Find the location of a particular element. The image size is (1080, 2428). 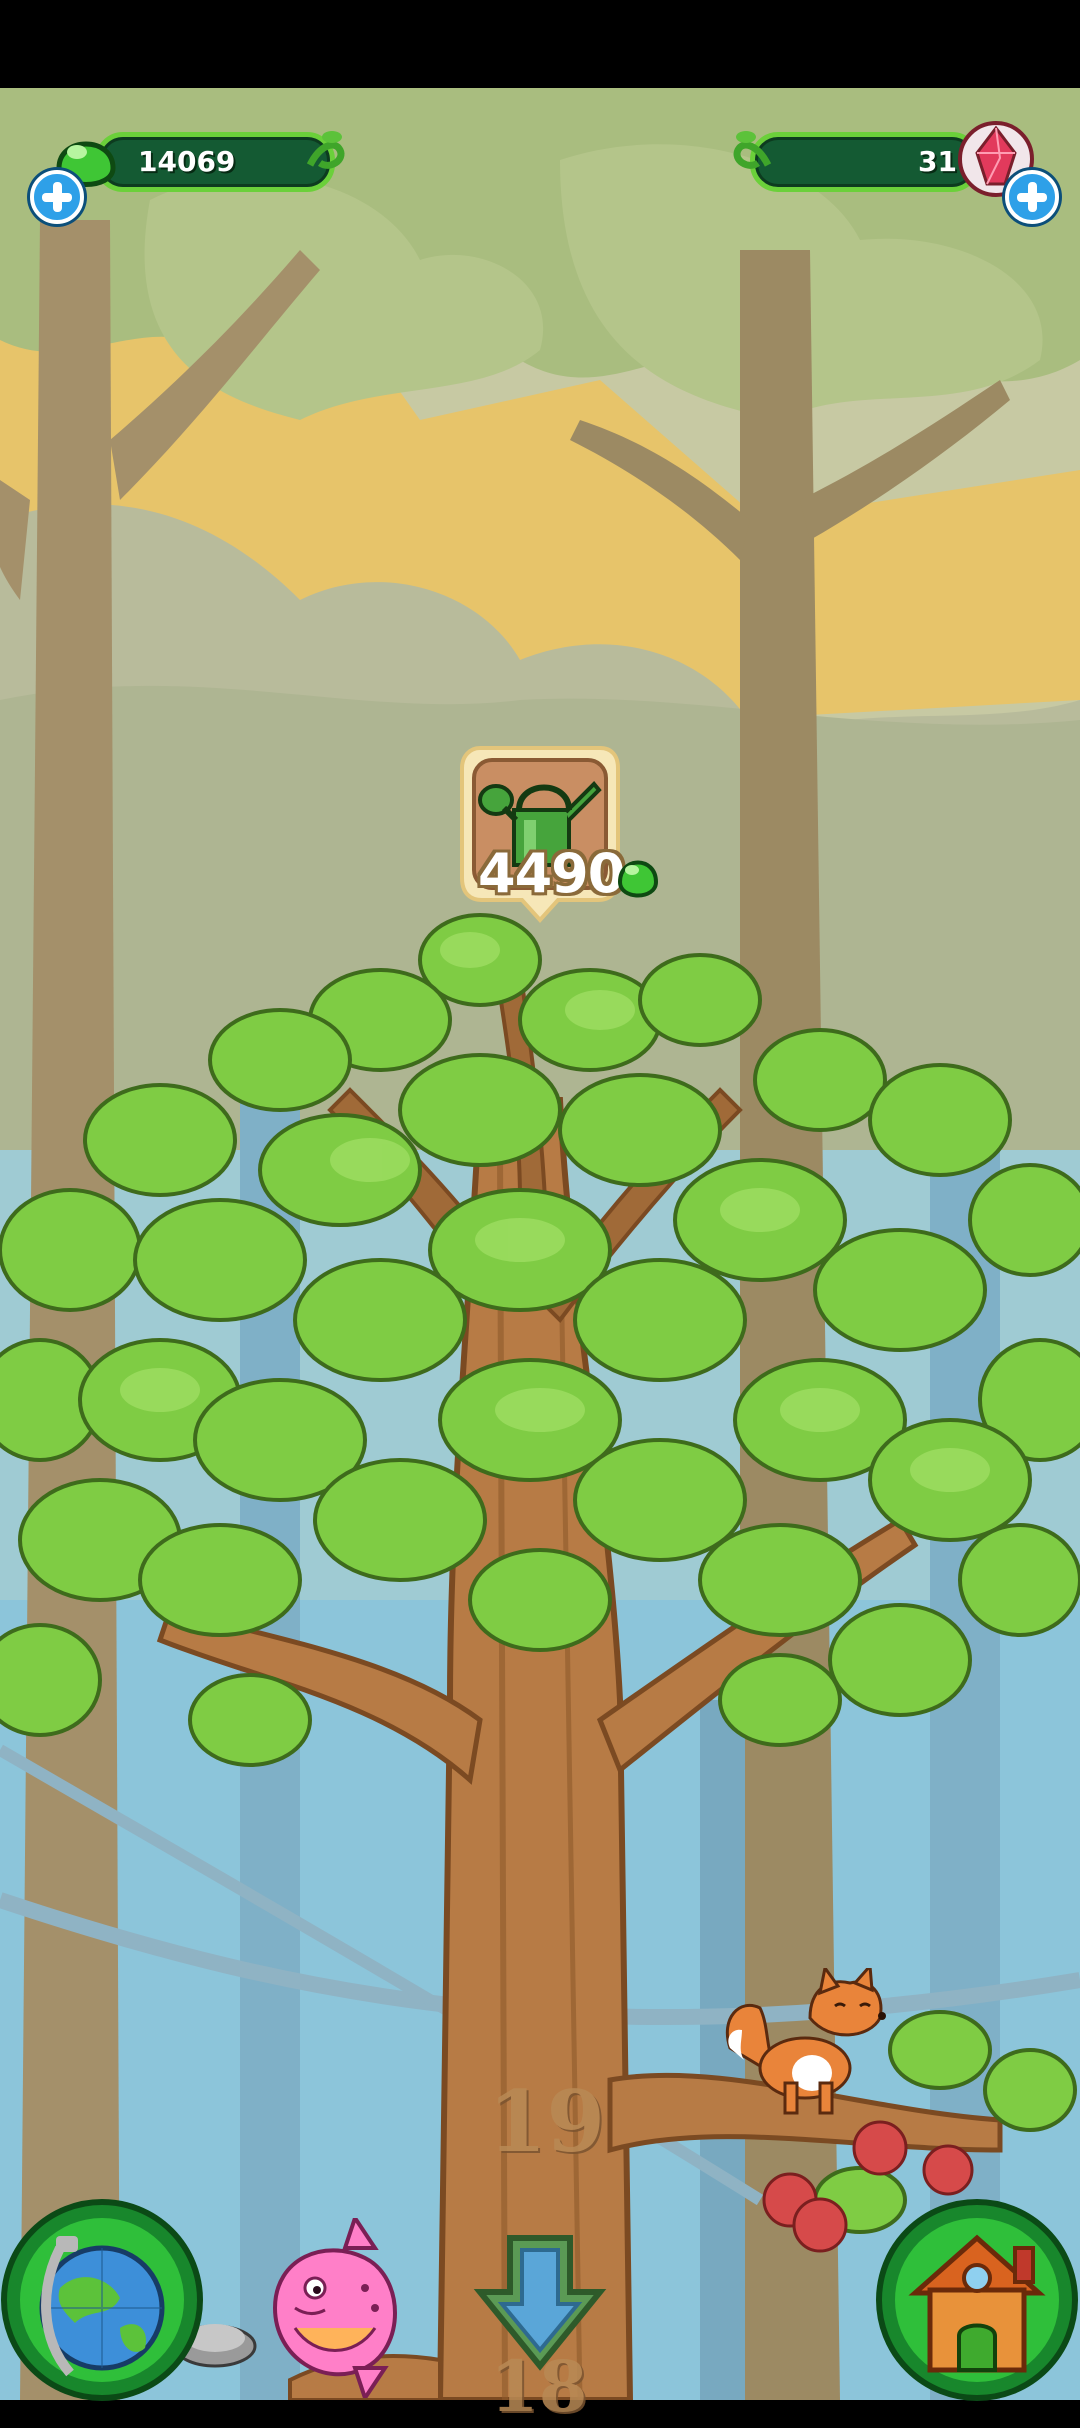

add-gems-button is located at coordinates (57, 197).